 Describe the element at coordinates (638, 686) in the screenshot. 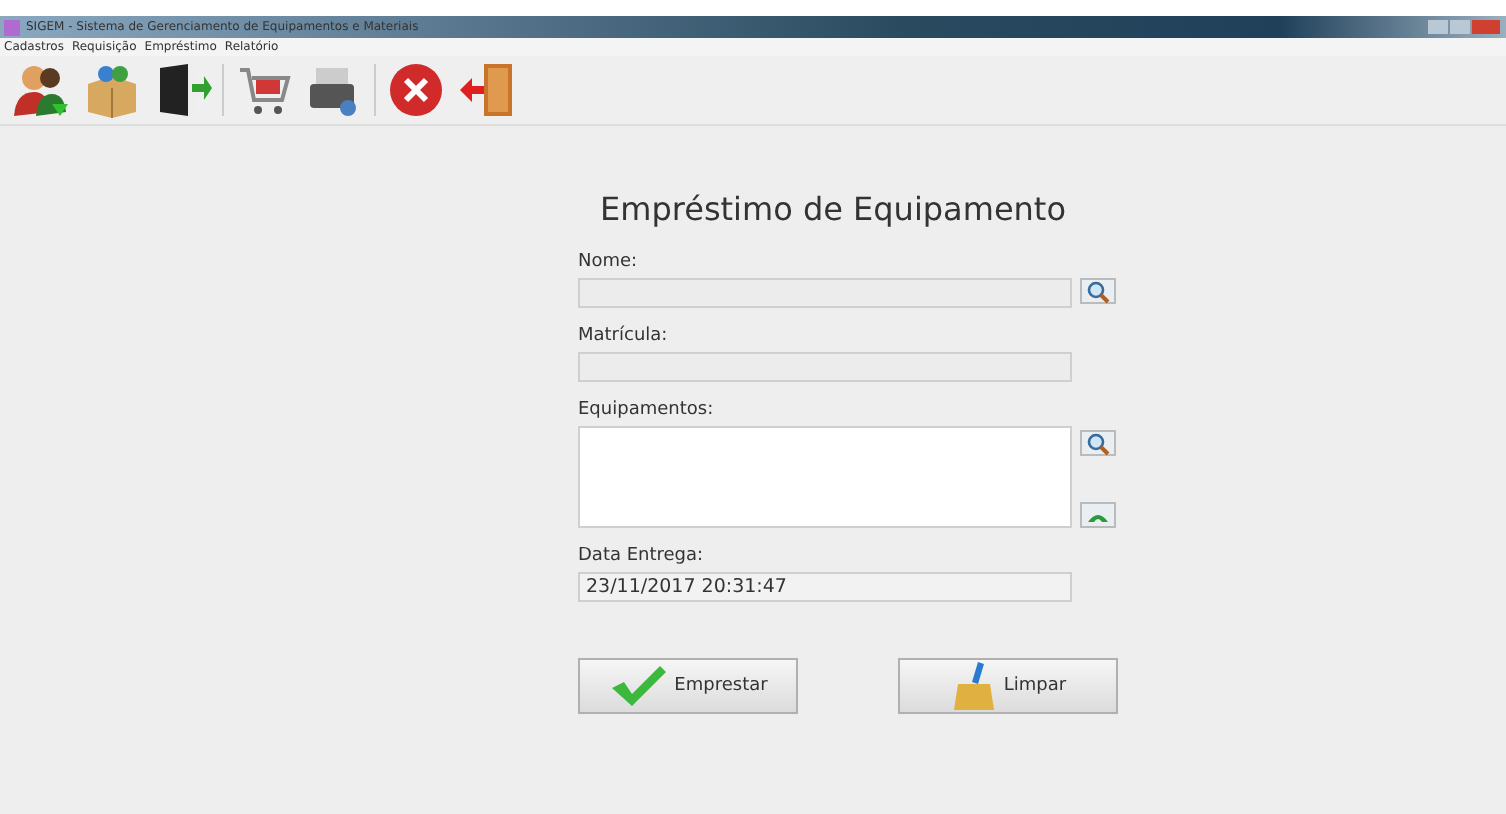

I see `checkmark-icon` at that location.